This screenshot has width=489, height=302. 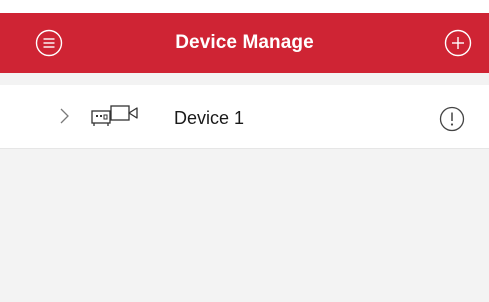 I want to click on dvr-device-icon, so click(x=116, y=116).